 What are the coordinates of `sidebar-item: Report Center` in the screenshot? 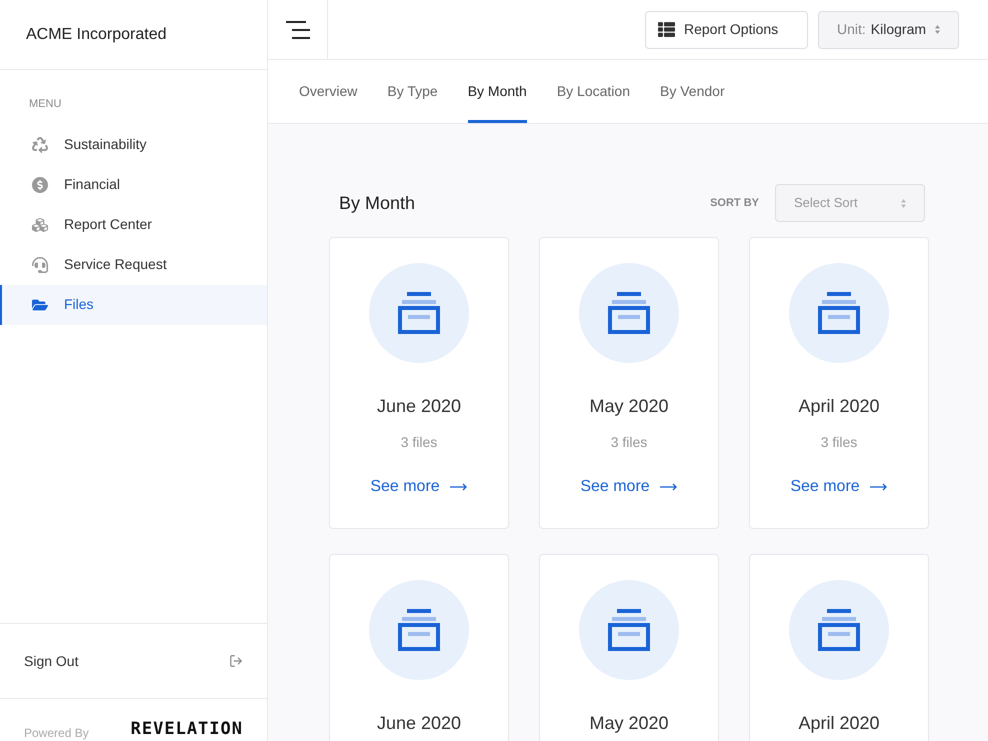 It's located at (133, 224).